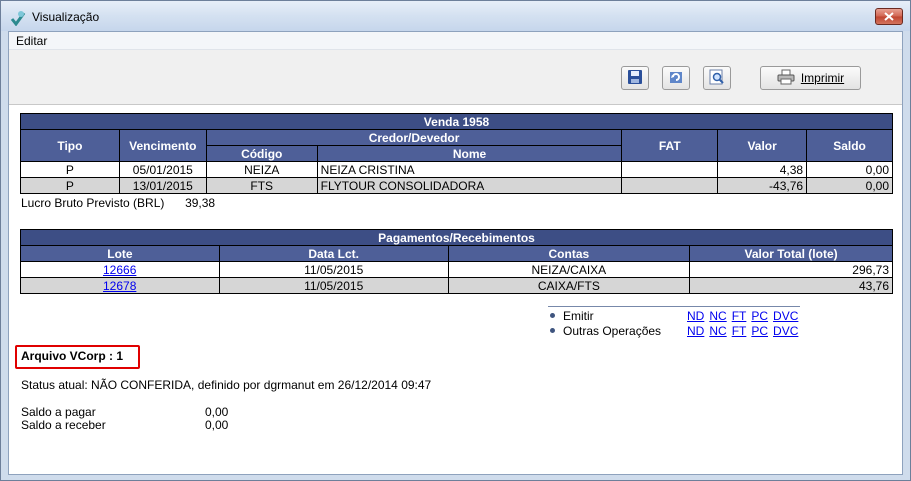 The width and height of the screenshot is (911, 481). Describe the element at coordinates (162, 185) in the screenshot. I see `cell-vencimento: 13/01/2015` at that location.